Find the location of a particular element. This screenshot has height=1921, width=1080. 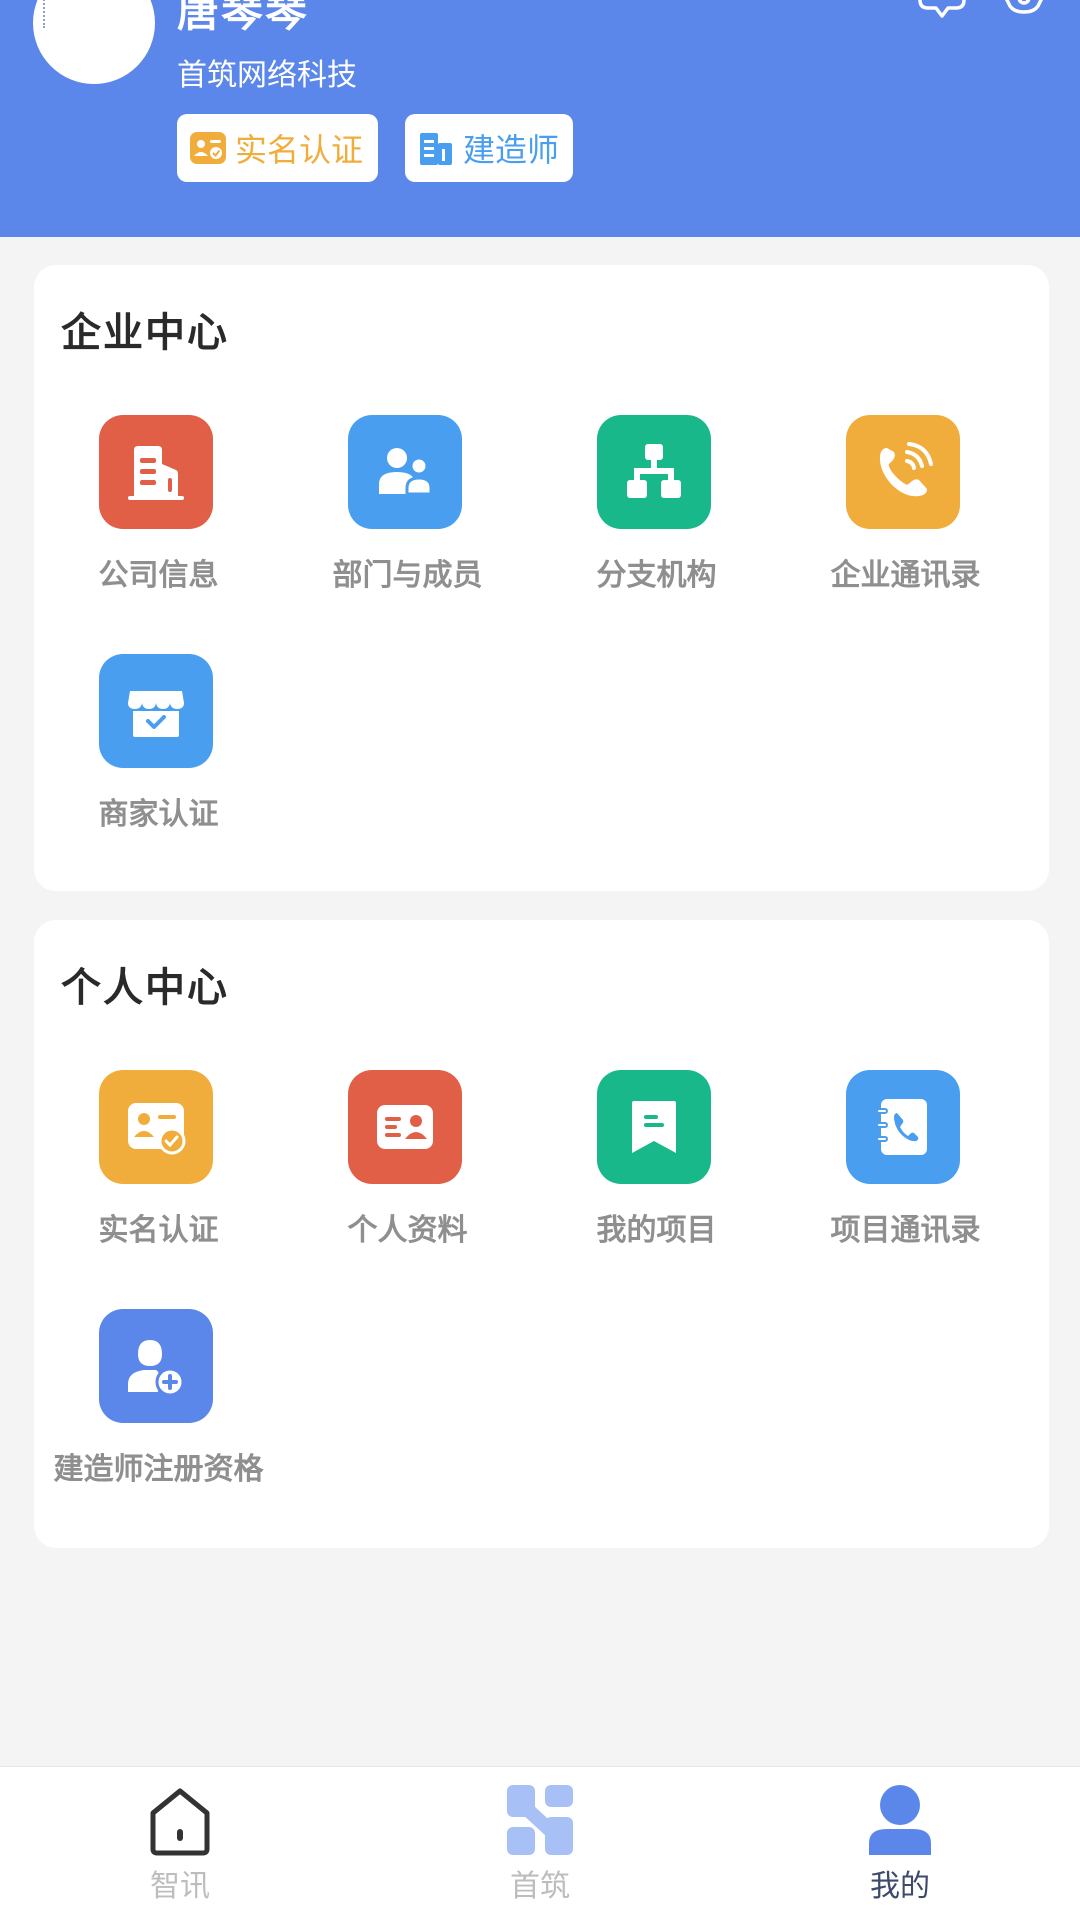

profile-header: 唐琴琴 首筑网络科技 实名认证 建造师 is located at coordinates (540, 118).